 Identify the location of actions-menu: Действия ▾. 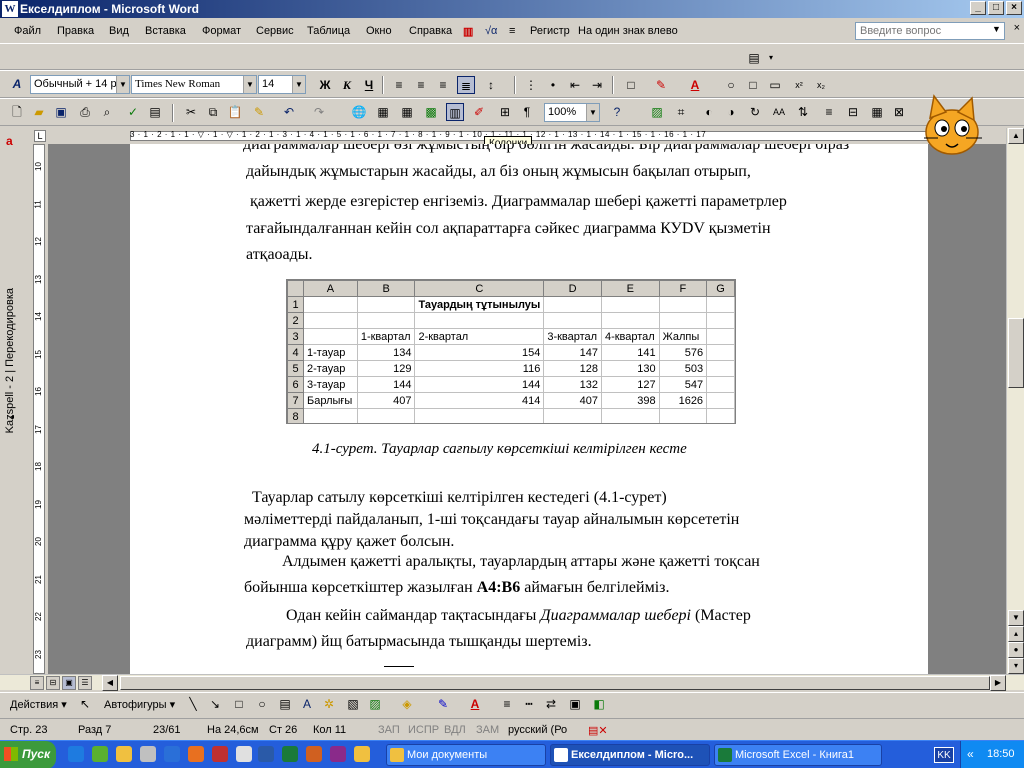
(38, 704).